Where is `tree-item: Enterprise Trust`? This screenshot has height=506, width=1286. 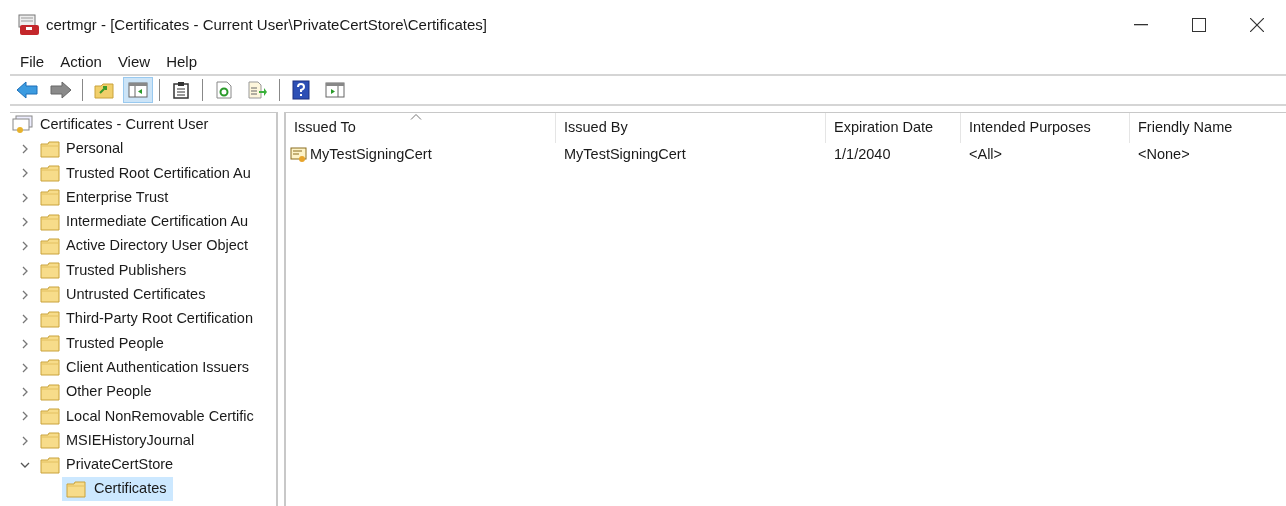 tree-item: Enterprise Trust is located at coordinates (117, 197).